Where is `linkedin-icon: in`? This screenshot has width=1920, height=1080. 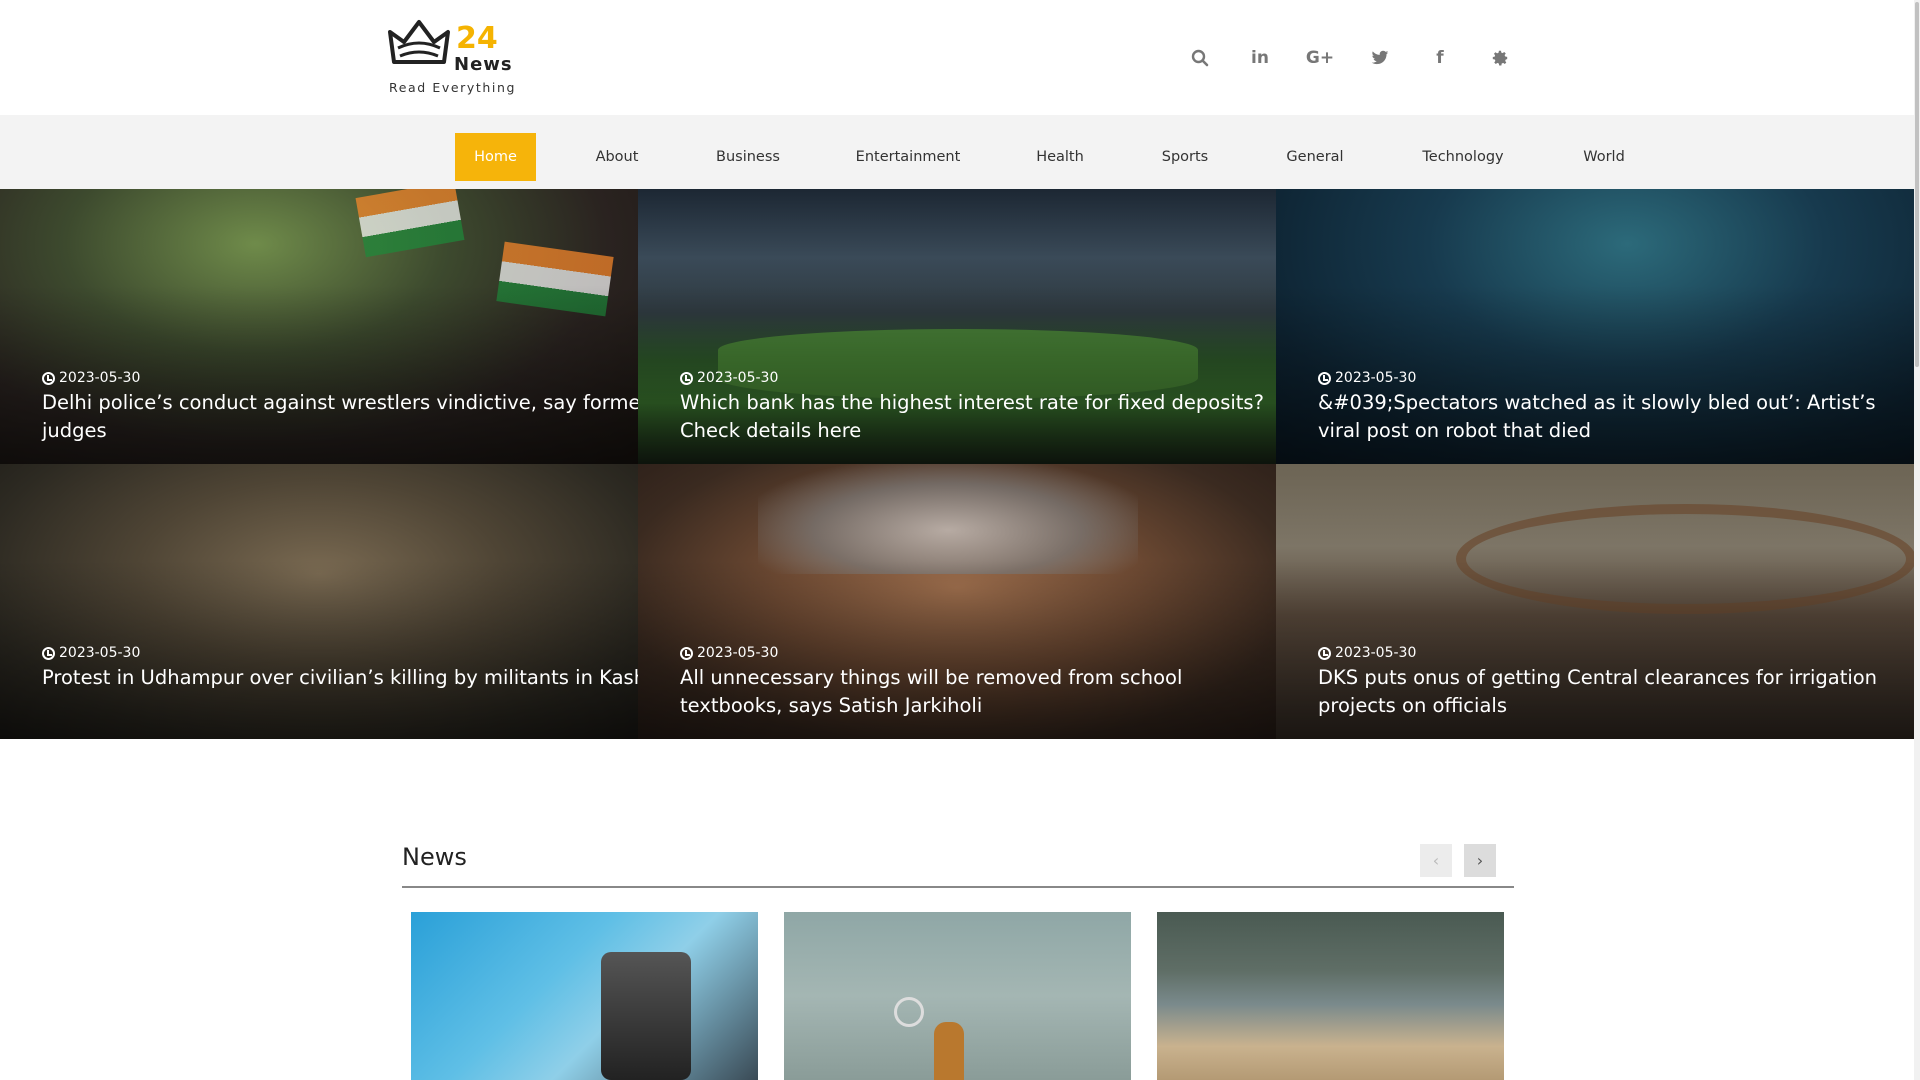
linkedin-icon: in is located at coordinates (1260, 58).